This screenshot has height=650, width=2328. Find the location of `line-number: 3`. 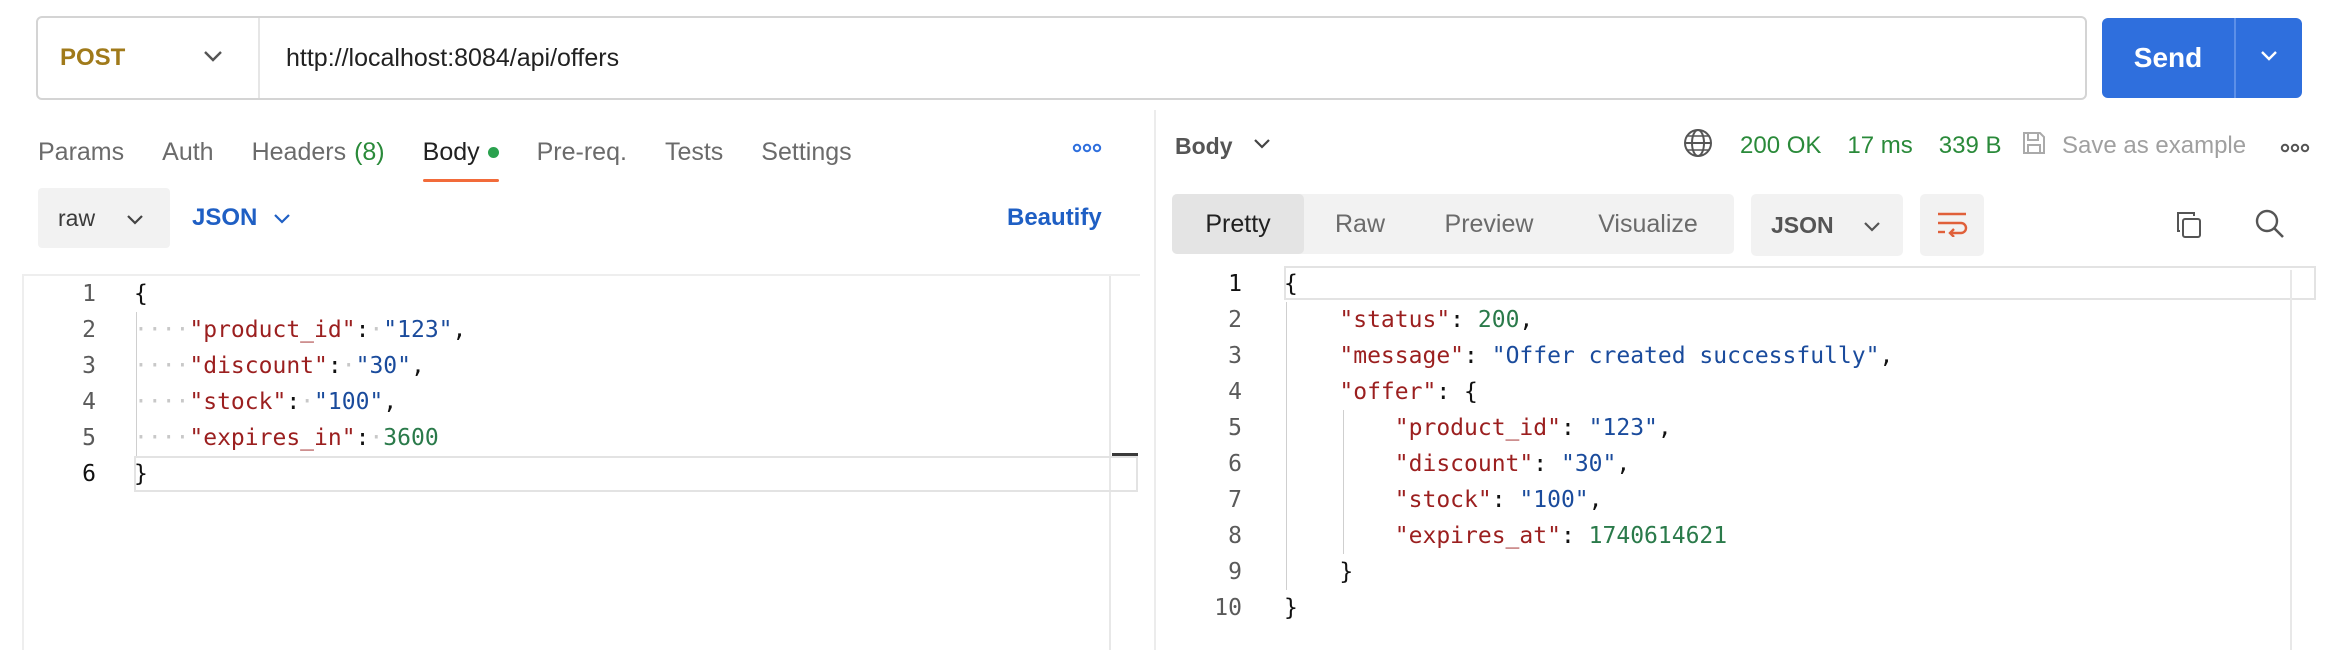

line-number: 3 is located at coordinates (89, 366).